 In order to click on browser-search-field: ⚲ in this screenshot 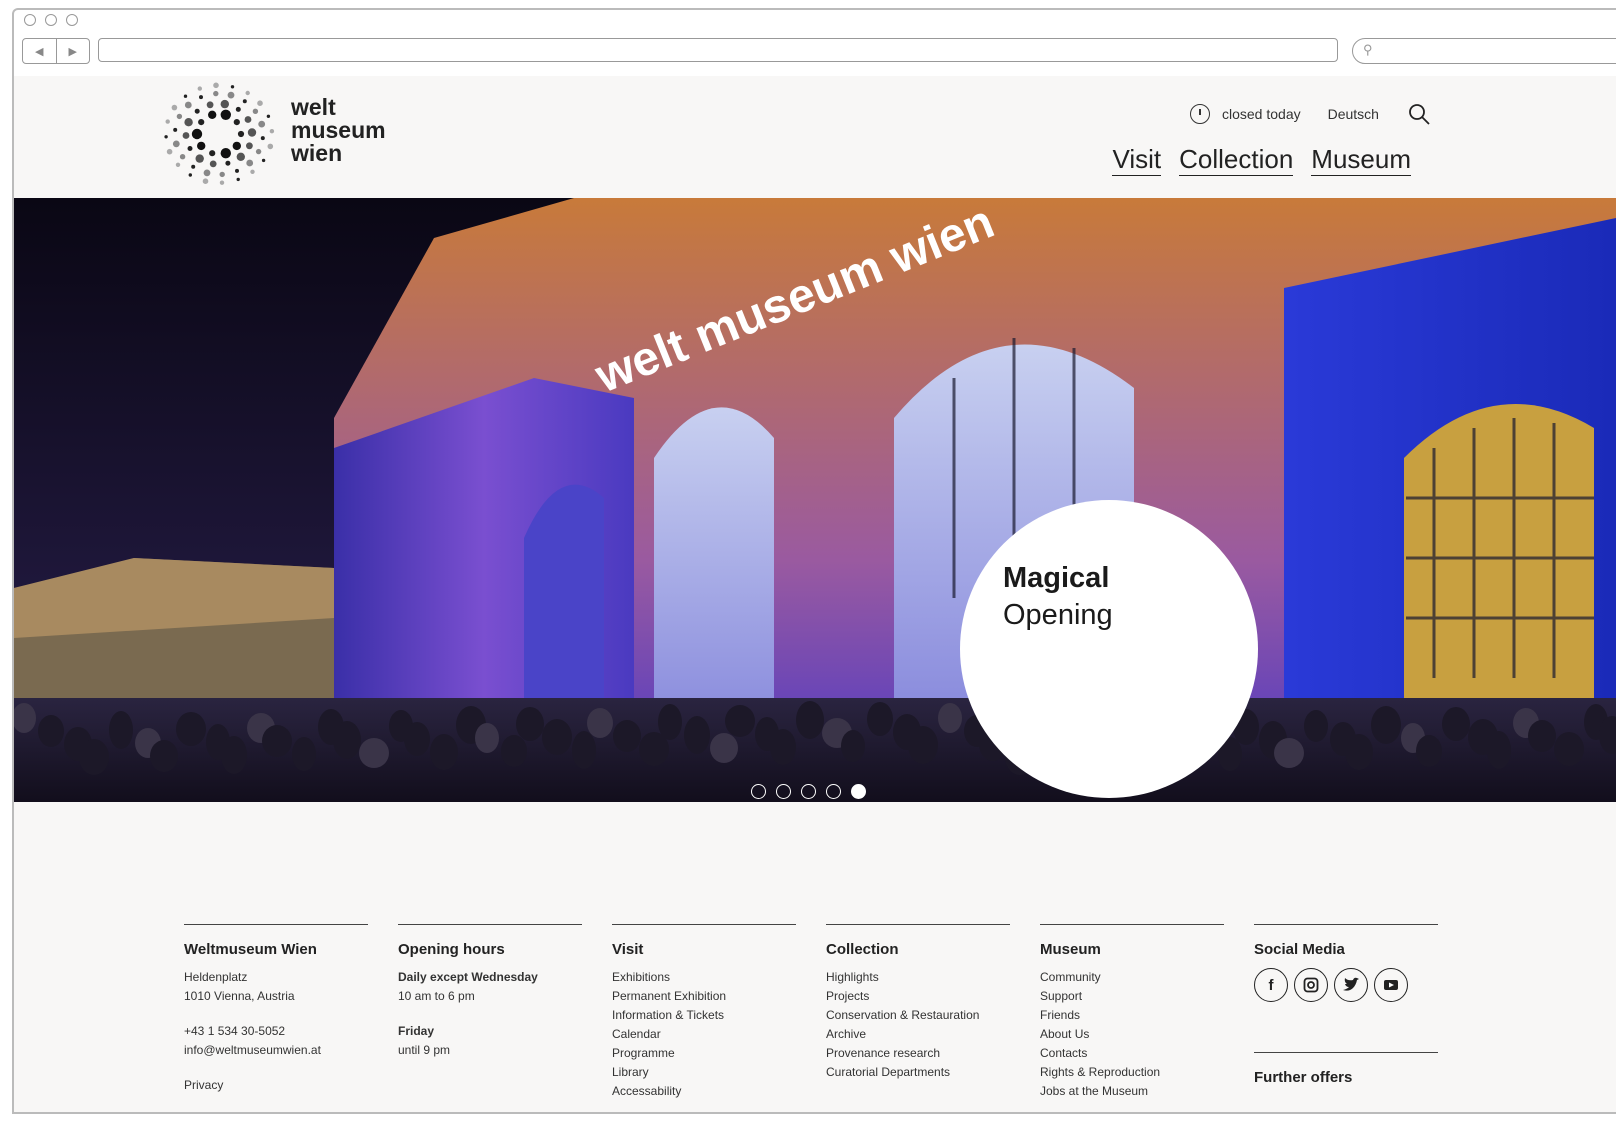, I will do `click(1484, 51)`.